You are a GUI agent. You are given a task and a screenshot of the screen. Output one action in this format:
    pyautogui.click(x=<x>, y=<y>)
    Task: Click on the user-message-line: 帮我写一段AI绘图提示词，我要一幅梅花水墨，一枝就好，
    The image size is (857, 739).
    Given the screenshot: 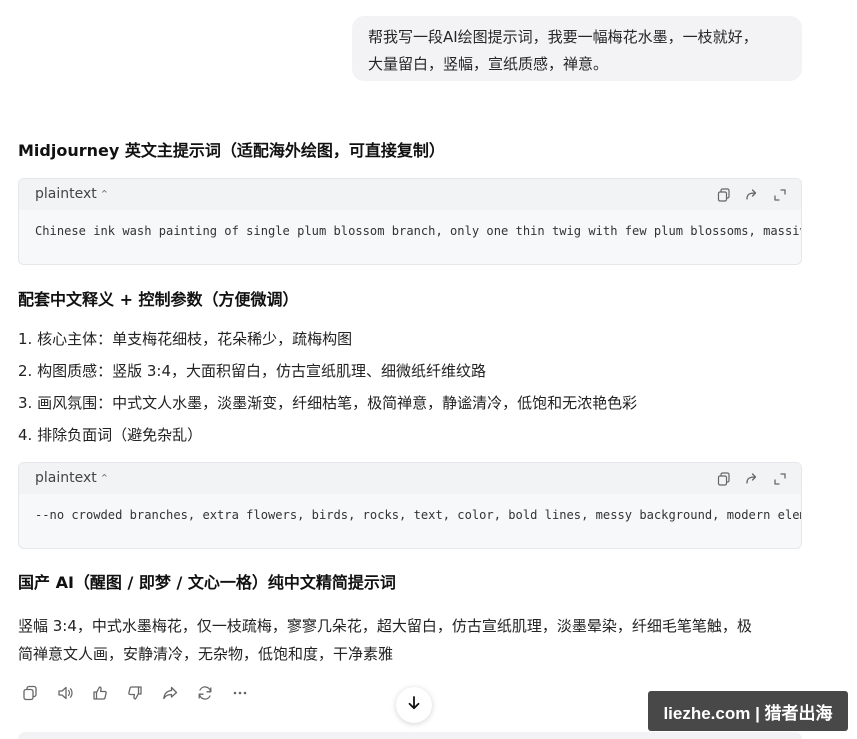 What is the action you would take?
    pyautogui.click(x=563, y=37)
    